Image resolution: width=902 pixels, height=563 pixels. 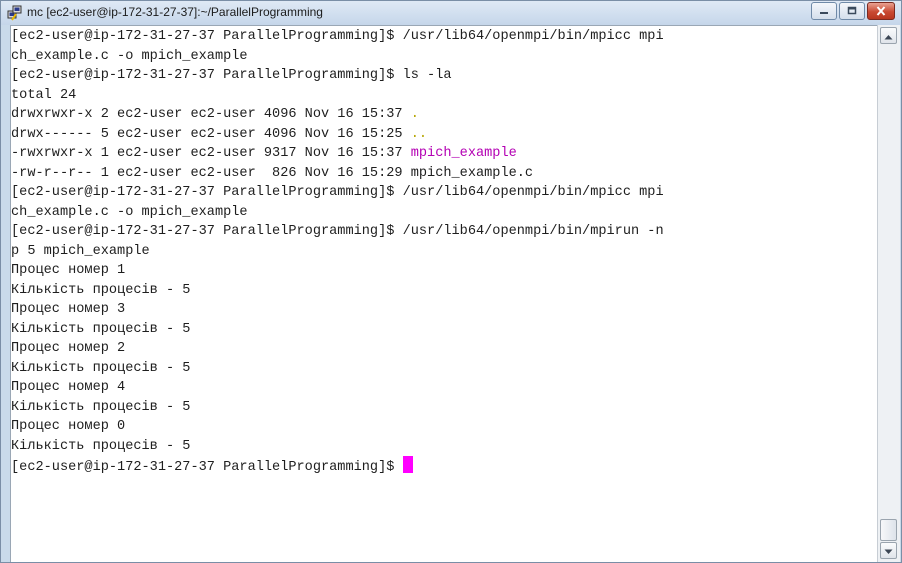 What do you see at coordinates (419, 134) in the screenshot?
I see `directory-name: ..` at bounding box center [419, 134].